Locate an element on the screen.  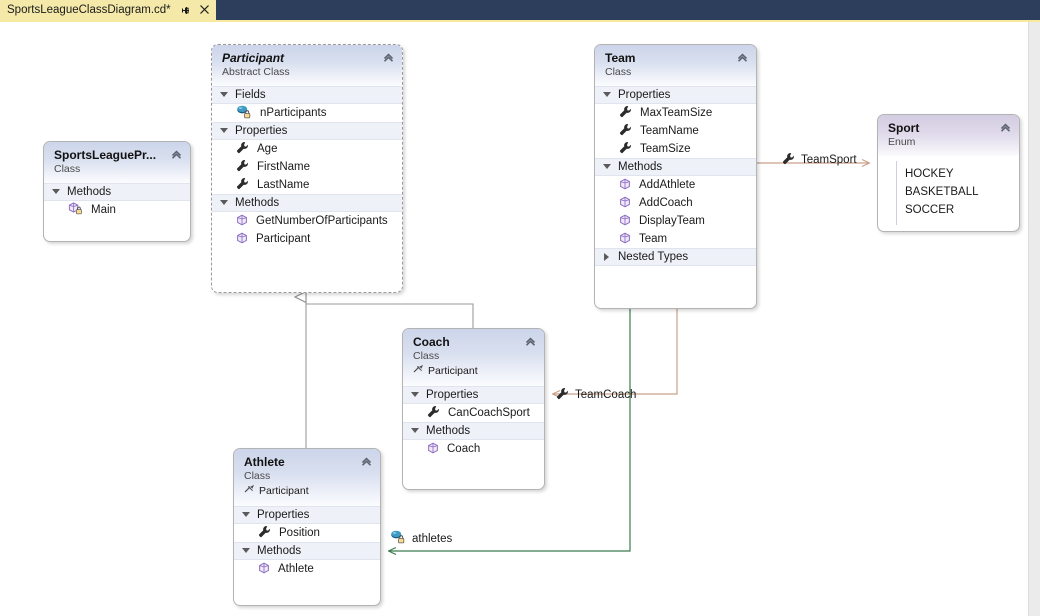
member-row: TeamName is located at coordinates (675, 131).